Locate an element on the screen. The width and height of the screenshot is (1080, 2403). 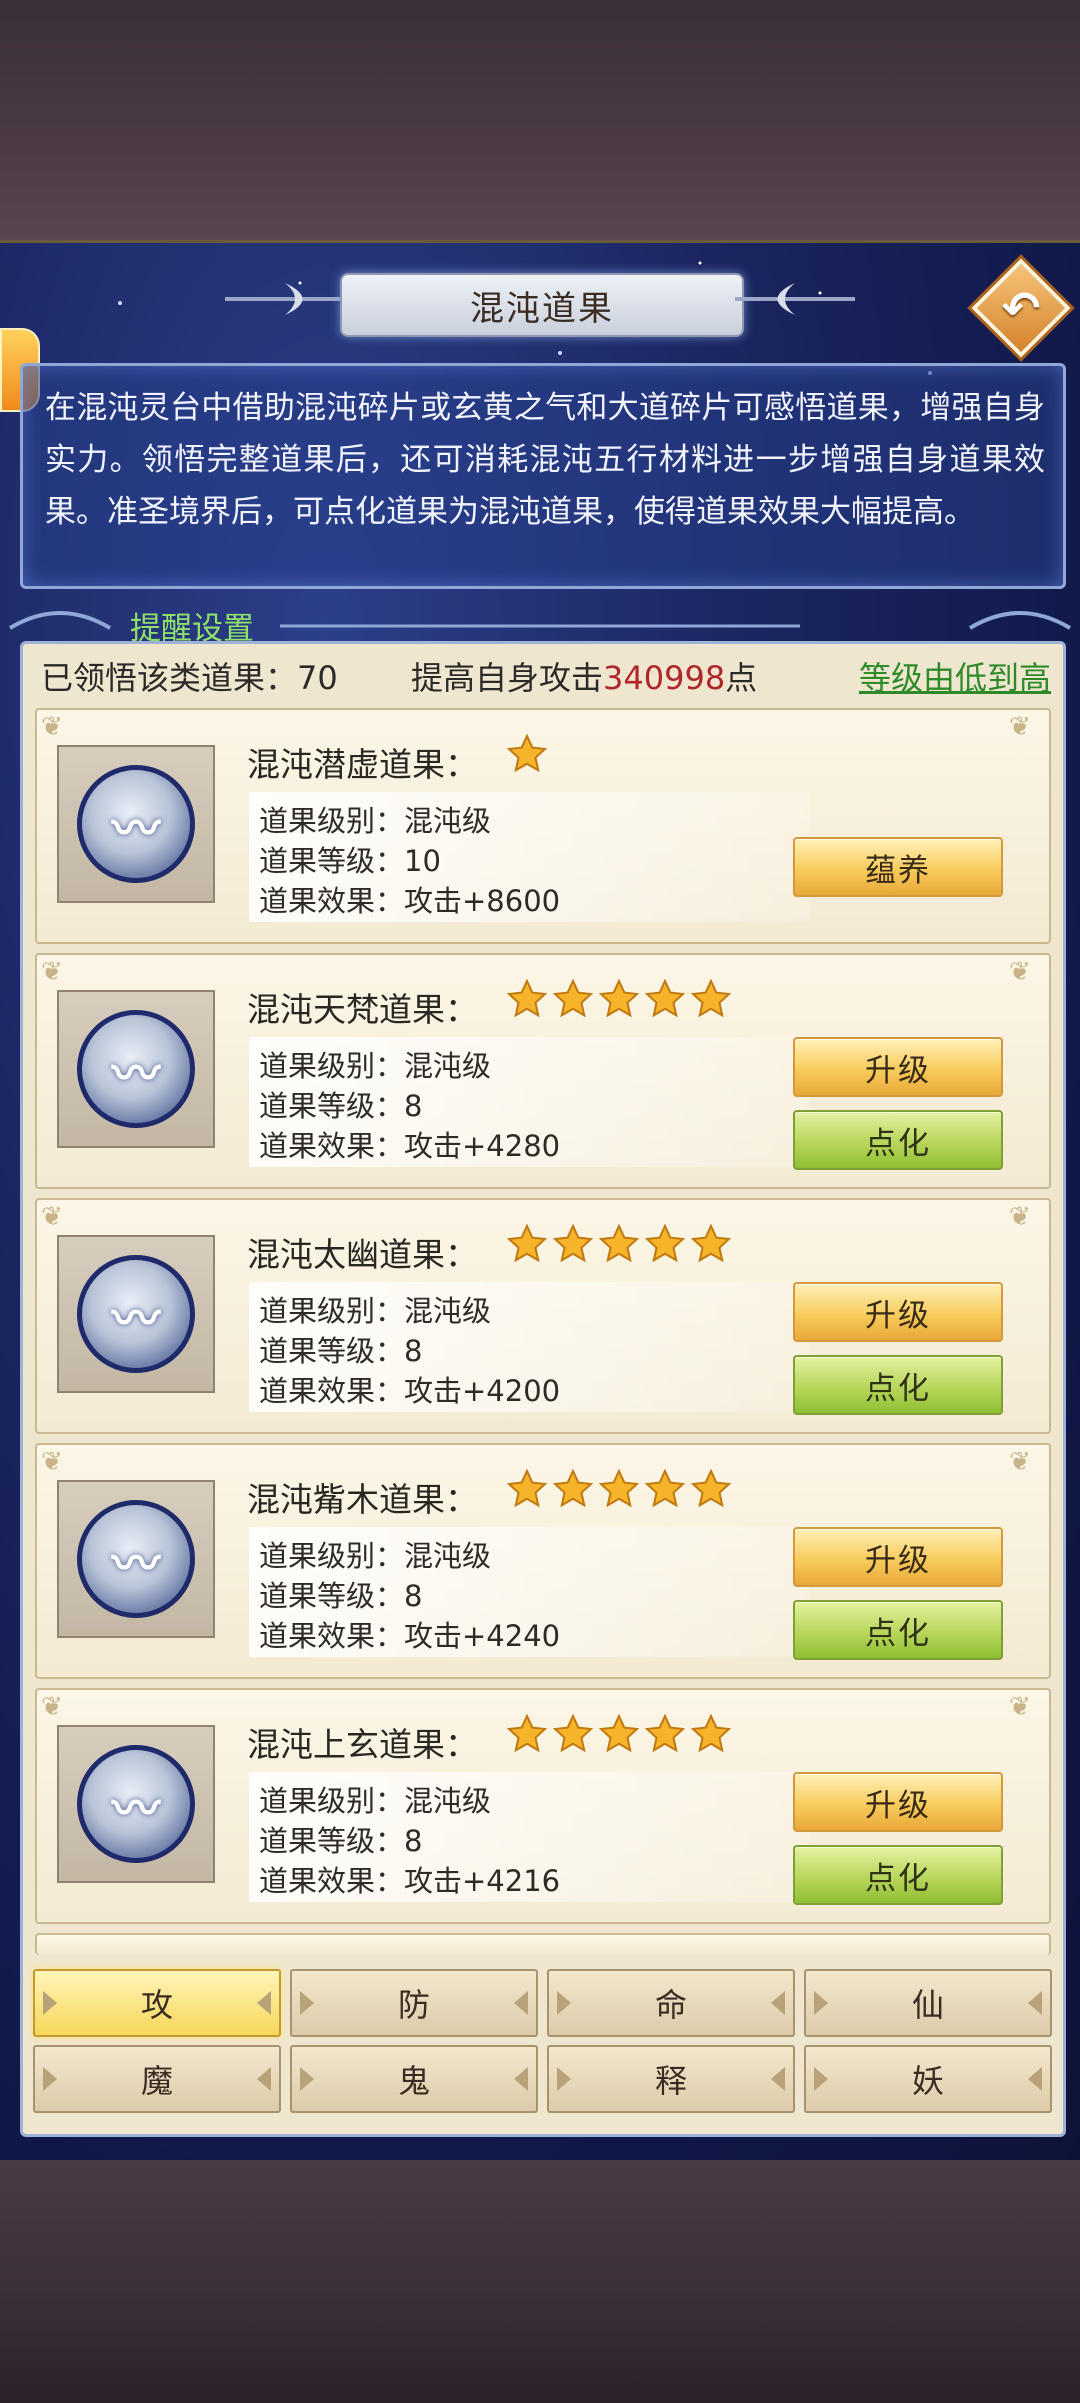
fruit-name: 混沌上玄道果： is located at coordinates (362, 1744).